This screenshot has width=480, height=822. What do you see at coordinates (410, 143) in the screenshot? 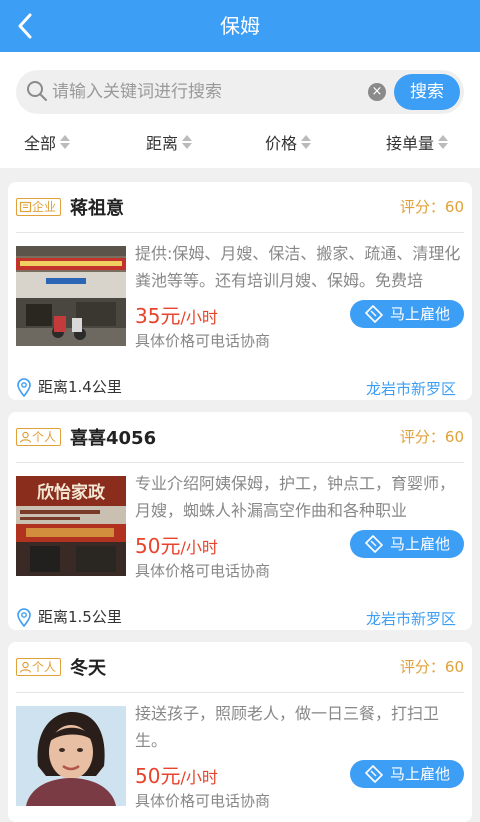
I see `filter-label: 接单量` at bounding box center [410, 143].